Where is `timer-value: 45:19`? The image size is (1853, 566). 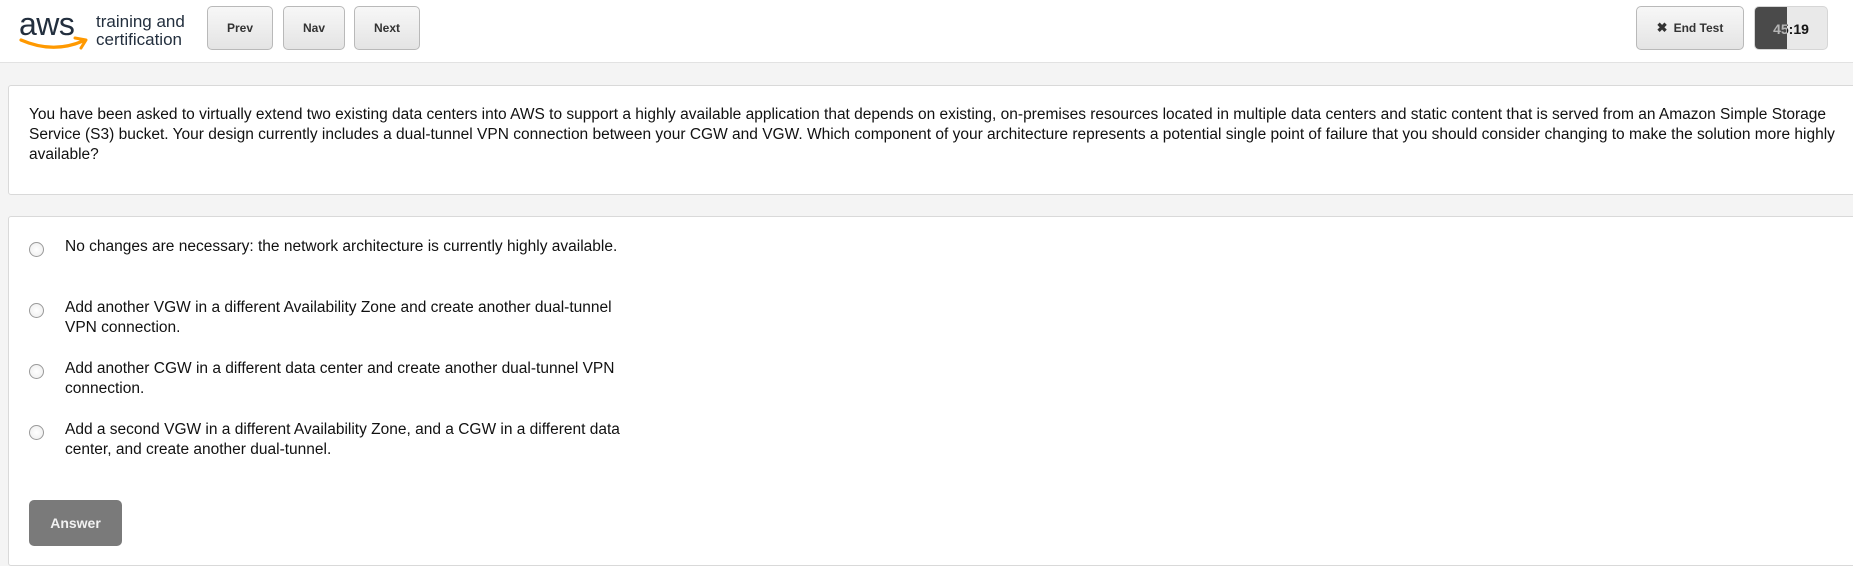
timer-value: 45:19 is located at coordinates (1791, 29).